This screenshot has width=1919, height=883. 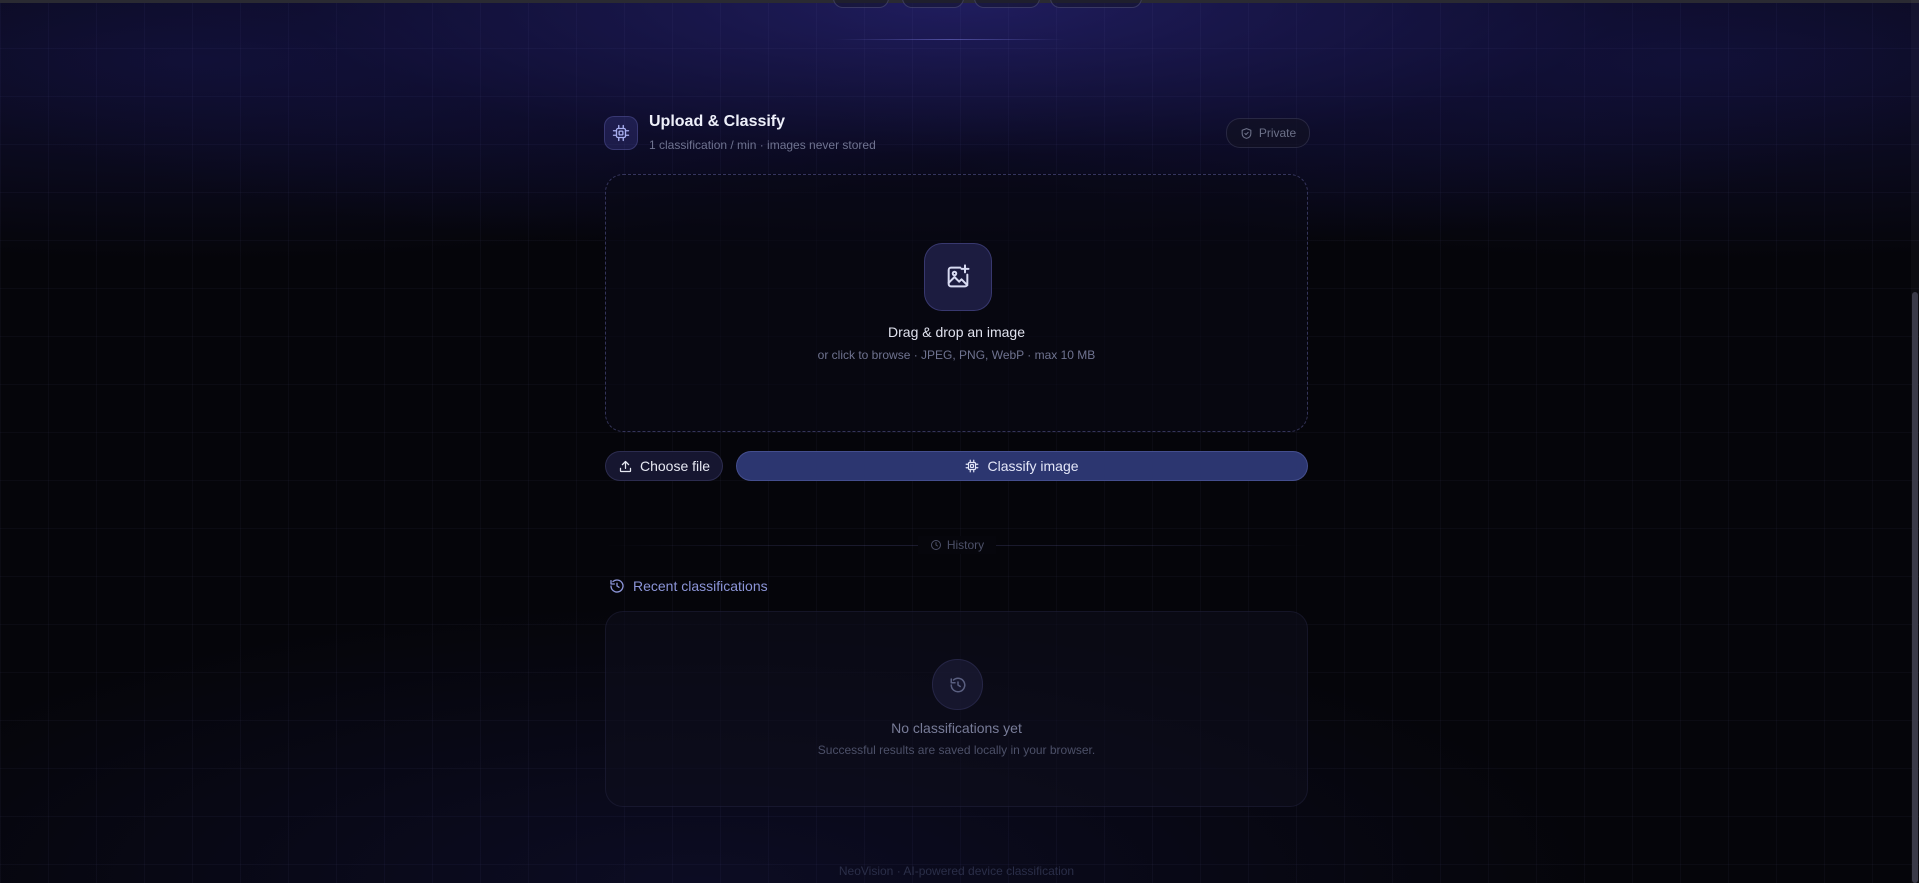 I want to click on history-section-label: History, so click(x=957, y=545).